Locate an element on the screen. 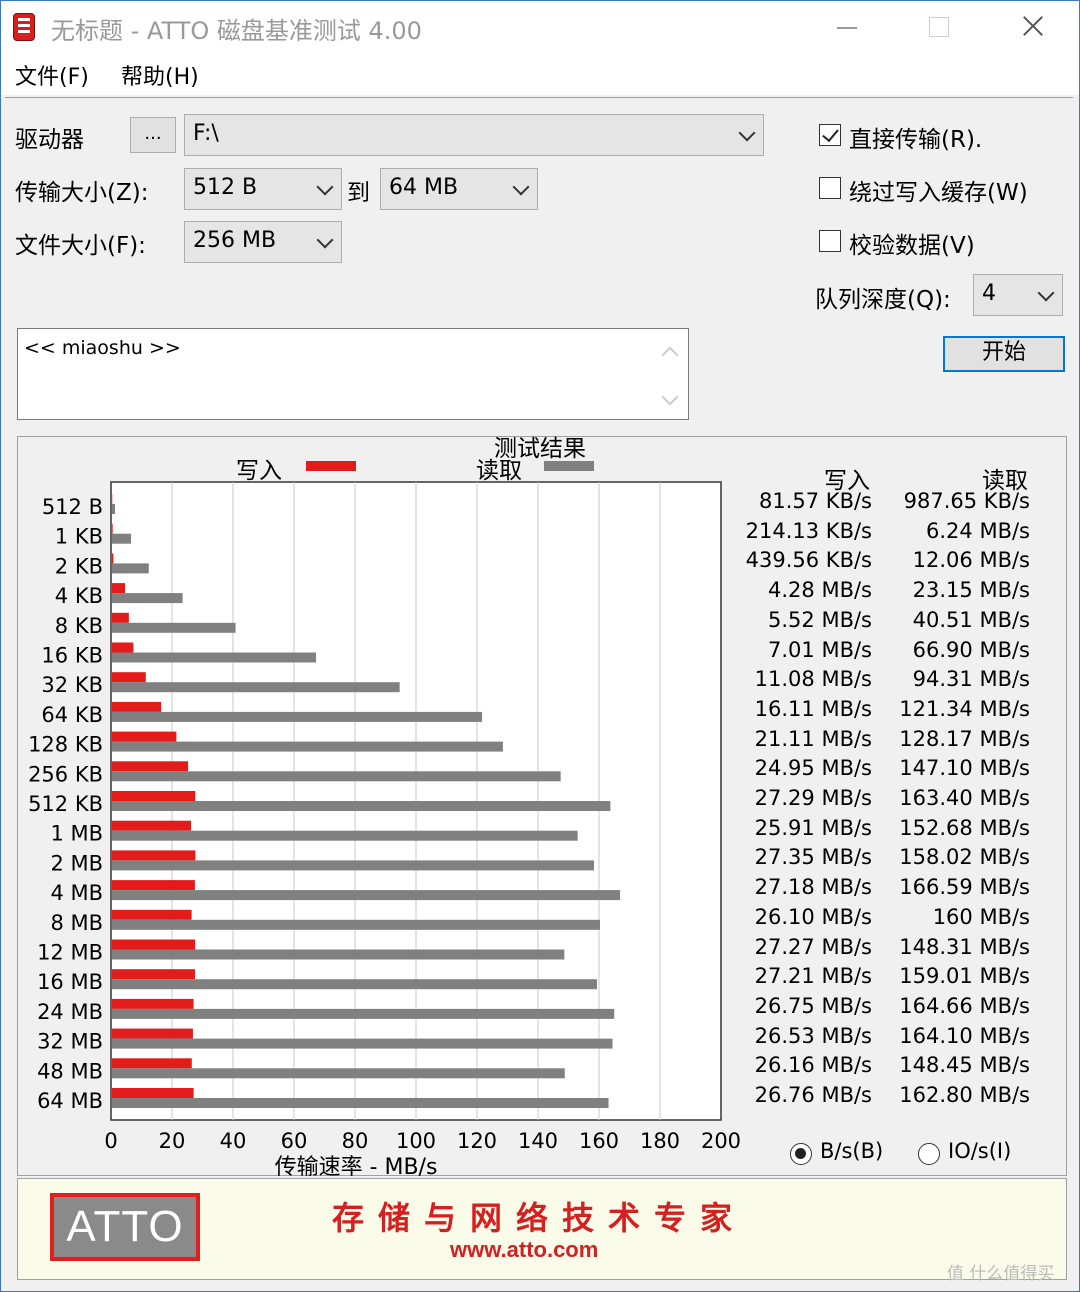  banner-url: www.atto.com is located at coordinates (524, 1250).